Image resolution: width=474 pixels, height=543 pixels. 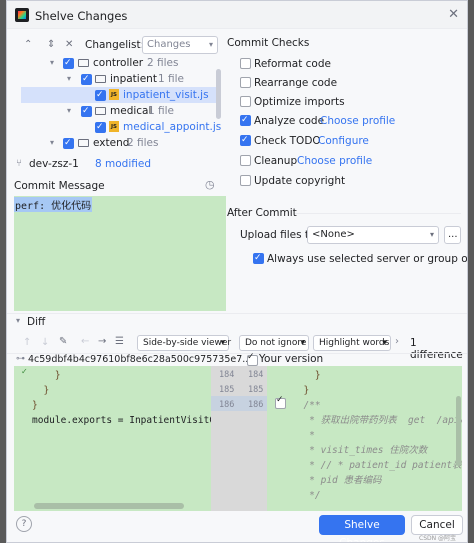 What do you see at coordinates (218, 94) in the screenshot?
I see `tree-scrollbar` at bounding box center [218, 94].